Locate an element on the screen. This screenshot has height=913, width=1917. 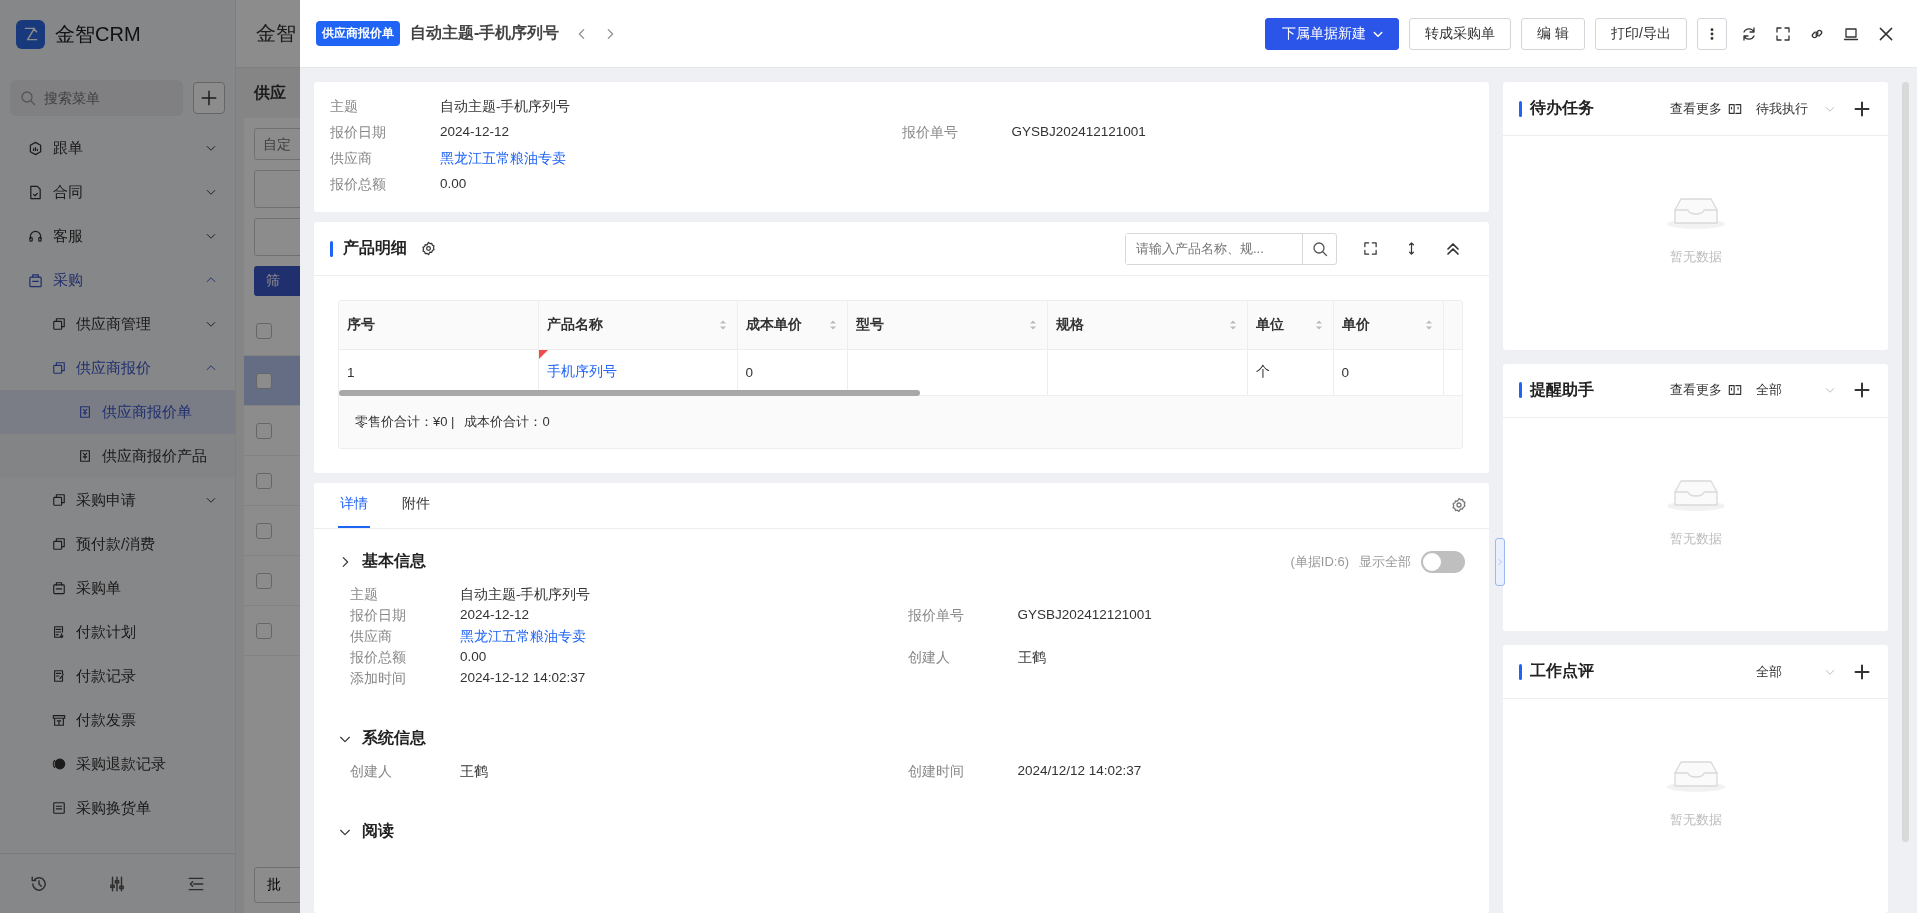
column-header: 序号 is located at coordinates (438, 325).